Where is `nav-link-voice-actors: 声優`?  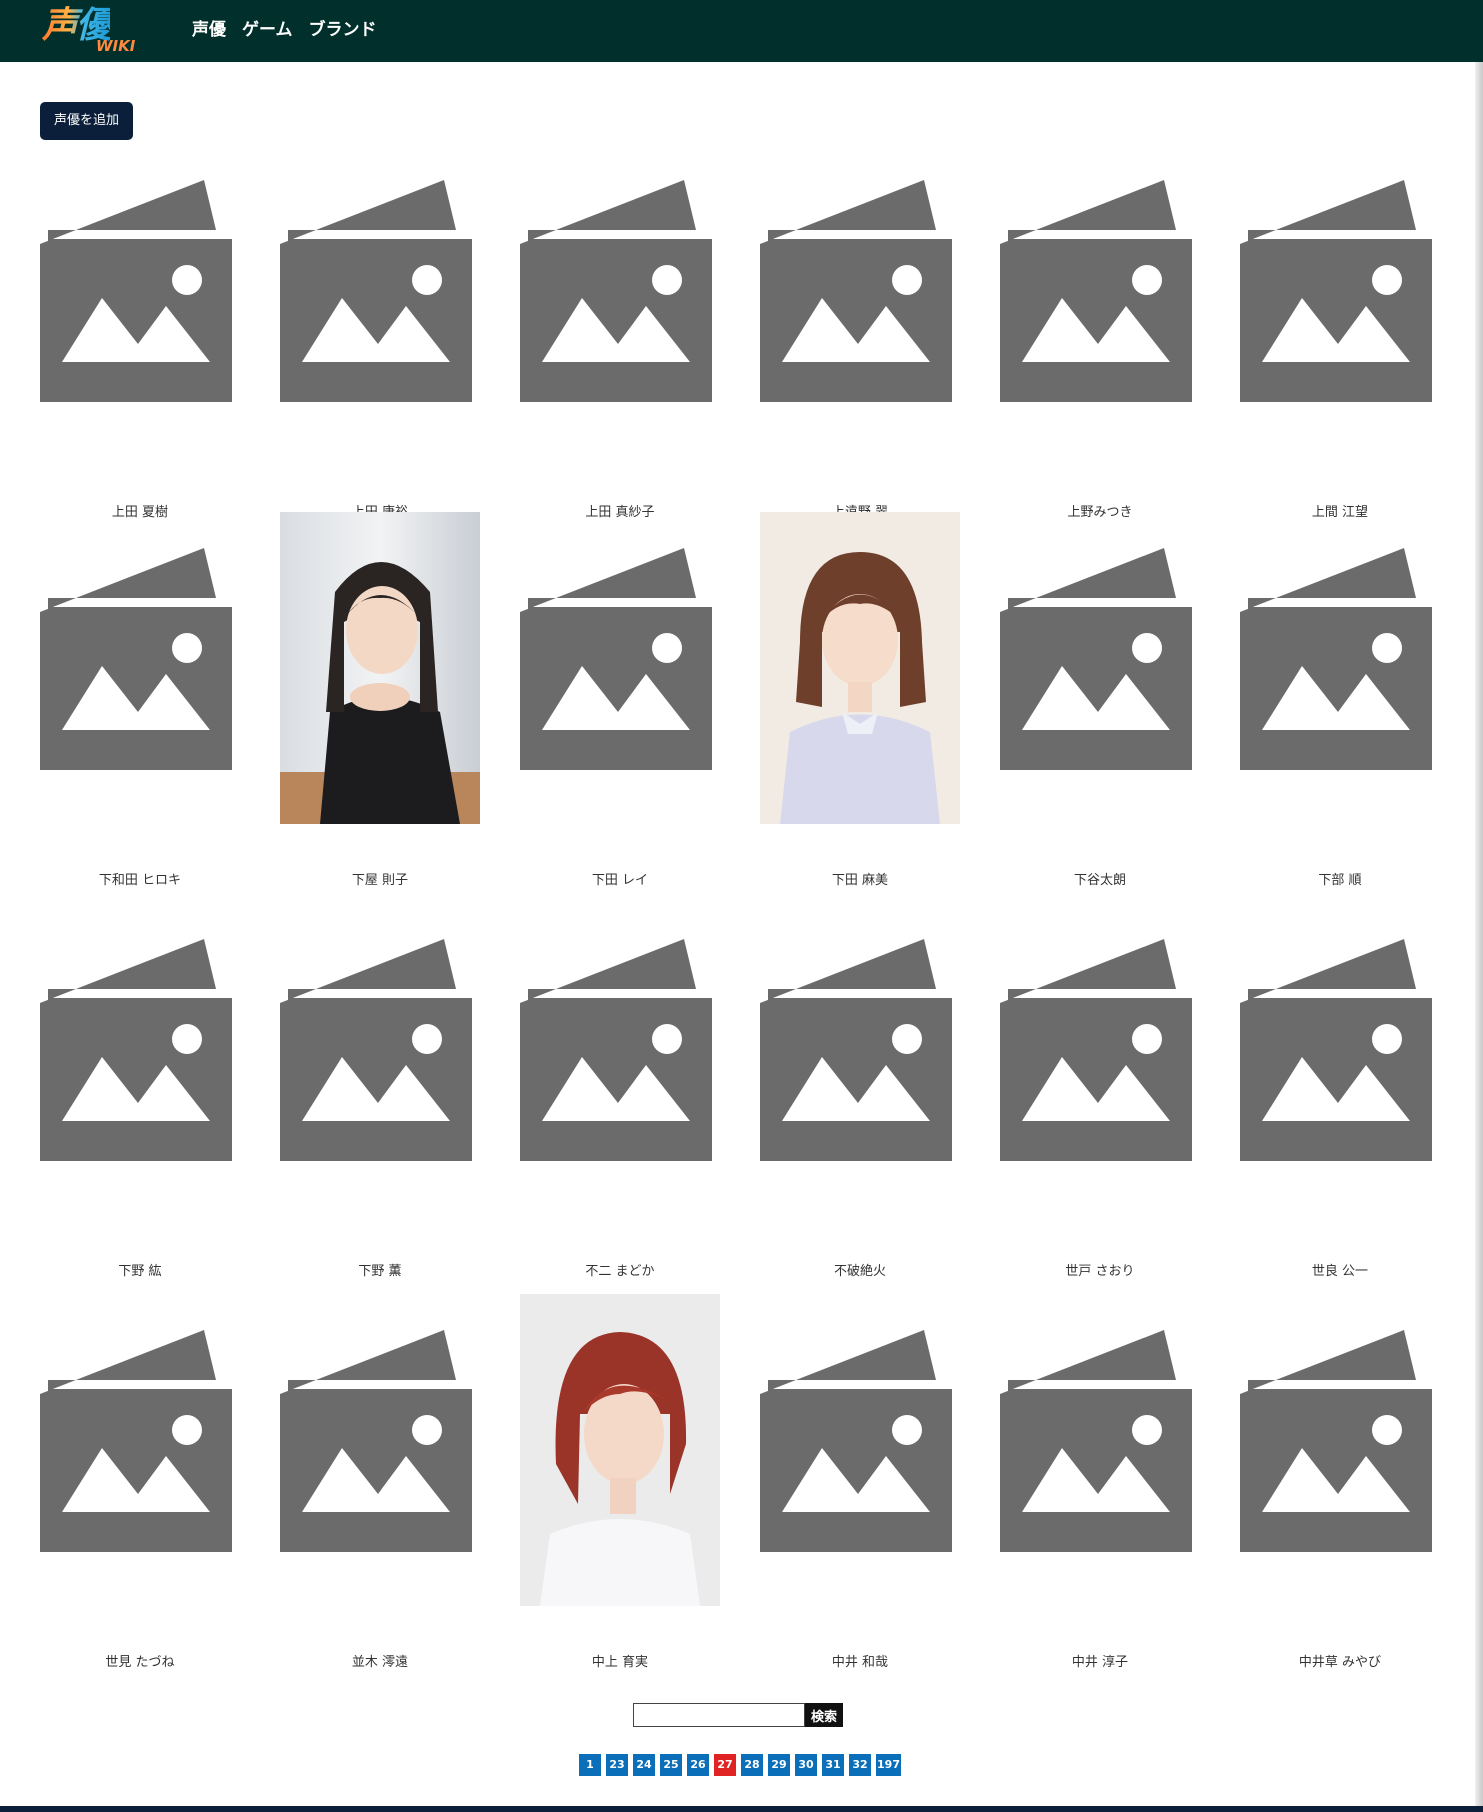 nav-link-voice-actors: 声優 is located at coordinates (209, 30).